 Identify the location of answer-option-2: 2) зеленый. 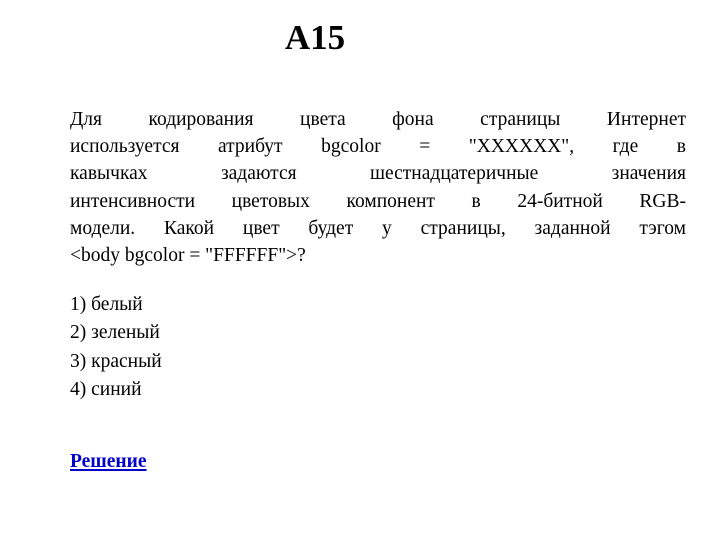
(270, 333).